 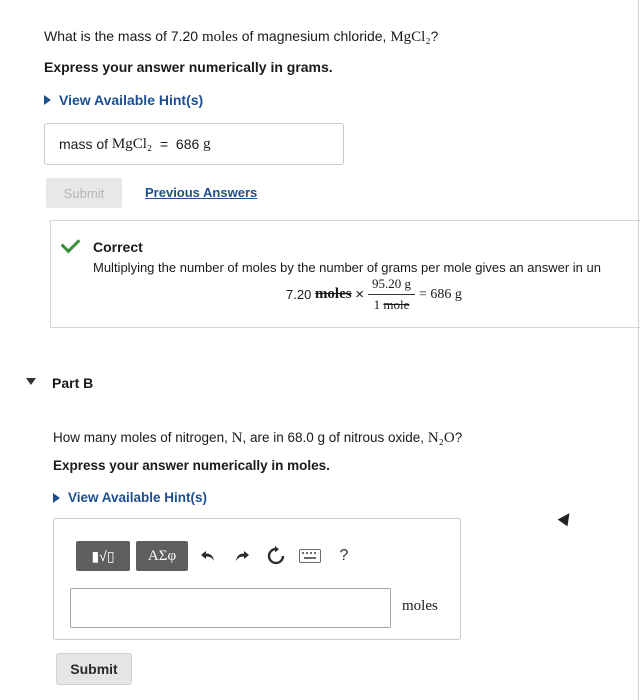 What do you see at coordinates (132, 143) in the screenshot?
I see `answer-formula: MgCl₂` at bounding box center [132, 143].